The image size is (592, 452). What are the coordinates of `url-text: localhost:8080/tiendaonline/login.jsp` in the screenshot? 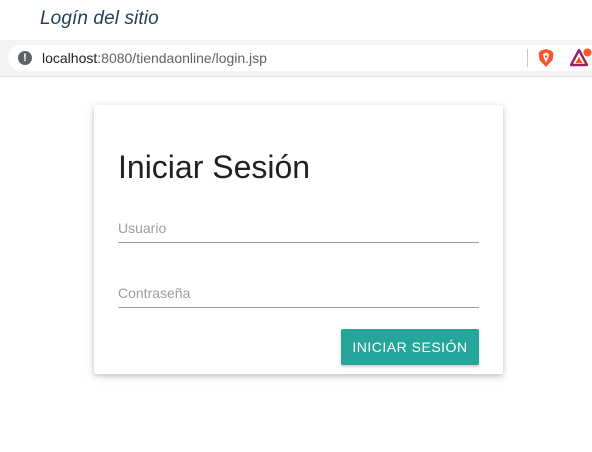 It's located at (154, 58).